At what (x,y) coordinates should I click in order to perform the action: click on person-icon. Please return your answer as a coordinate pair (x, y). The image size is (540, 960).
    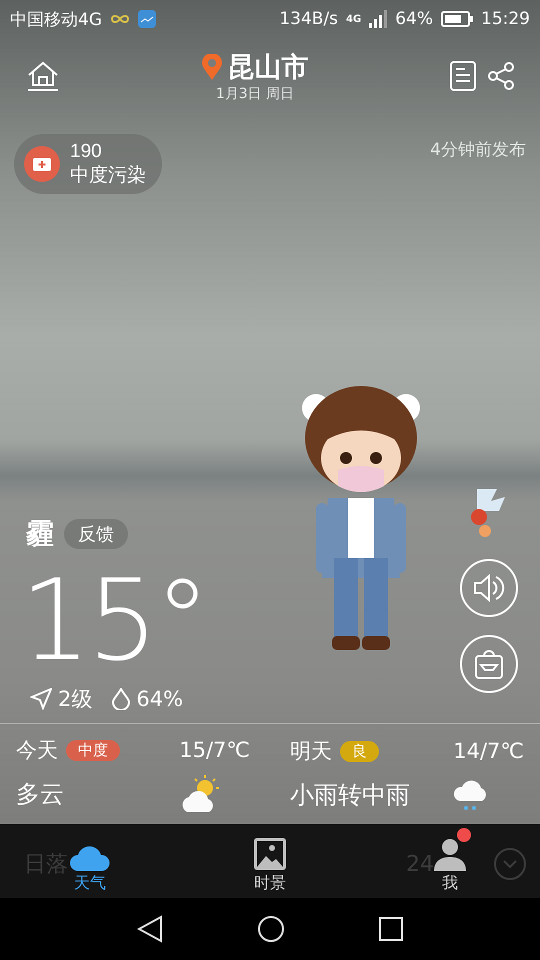
    Looking at the image, I should click on (450, 854).